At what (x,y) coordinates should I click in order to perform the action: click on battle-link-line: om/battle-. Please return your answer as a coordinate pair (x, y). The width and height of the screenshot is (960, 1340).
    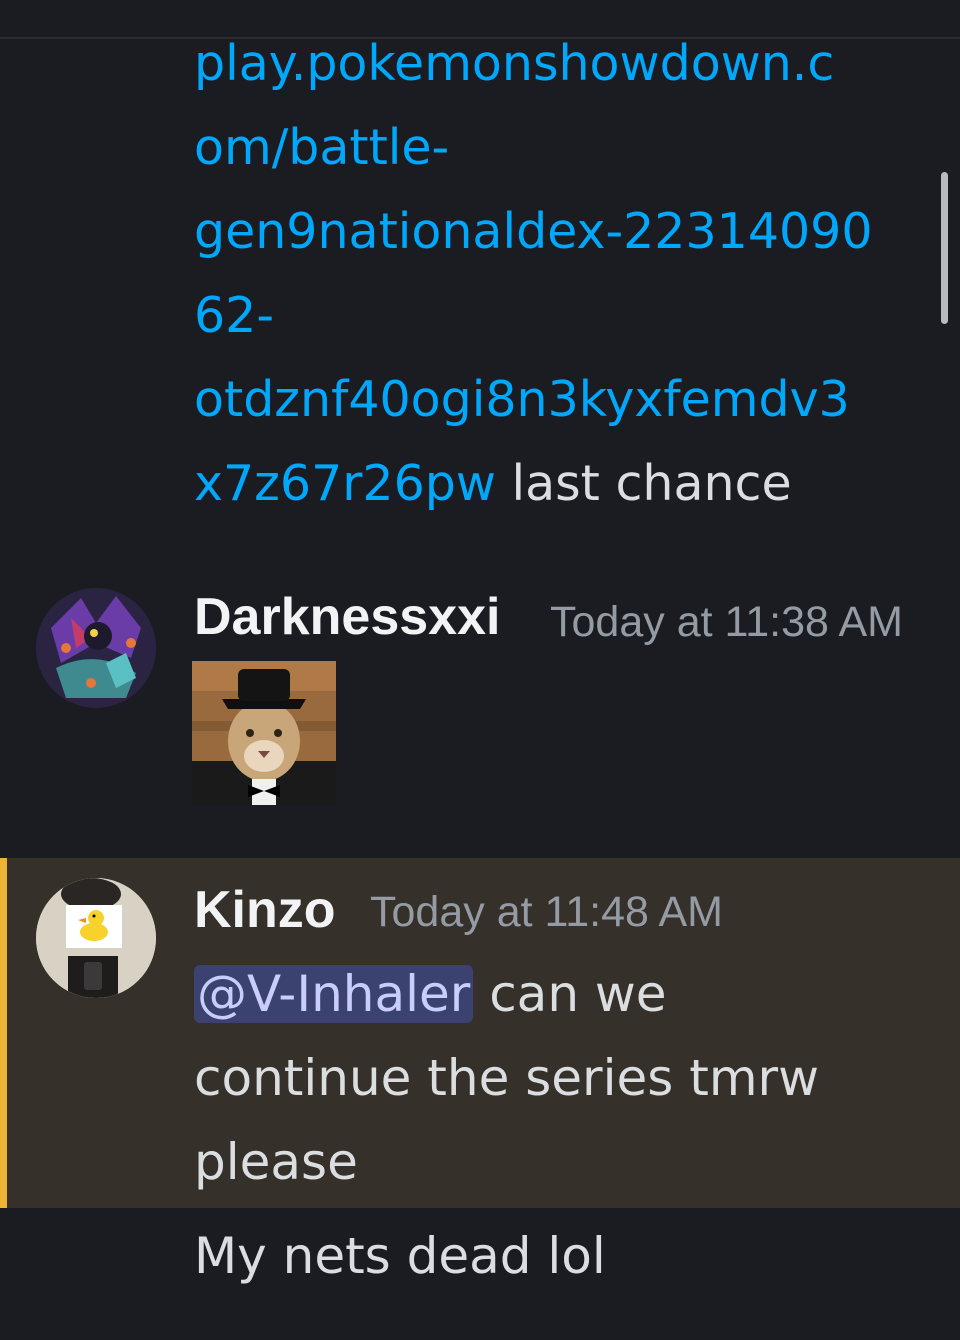
    Looking at the image, I should click on (564, 148).